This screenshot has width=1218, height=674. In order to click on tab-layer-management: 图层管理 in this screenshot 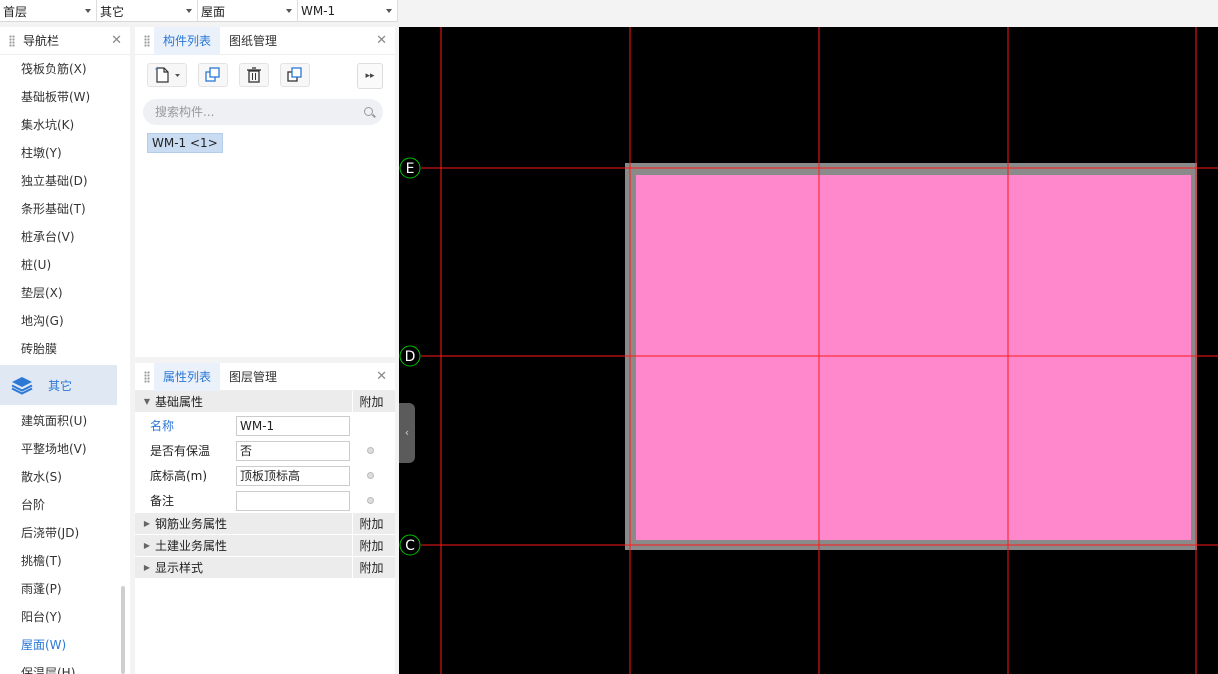, I will do `click(253, 377)`.